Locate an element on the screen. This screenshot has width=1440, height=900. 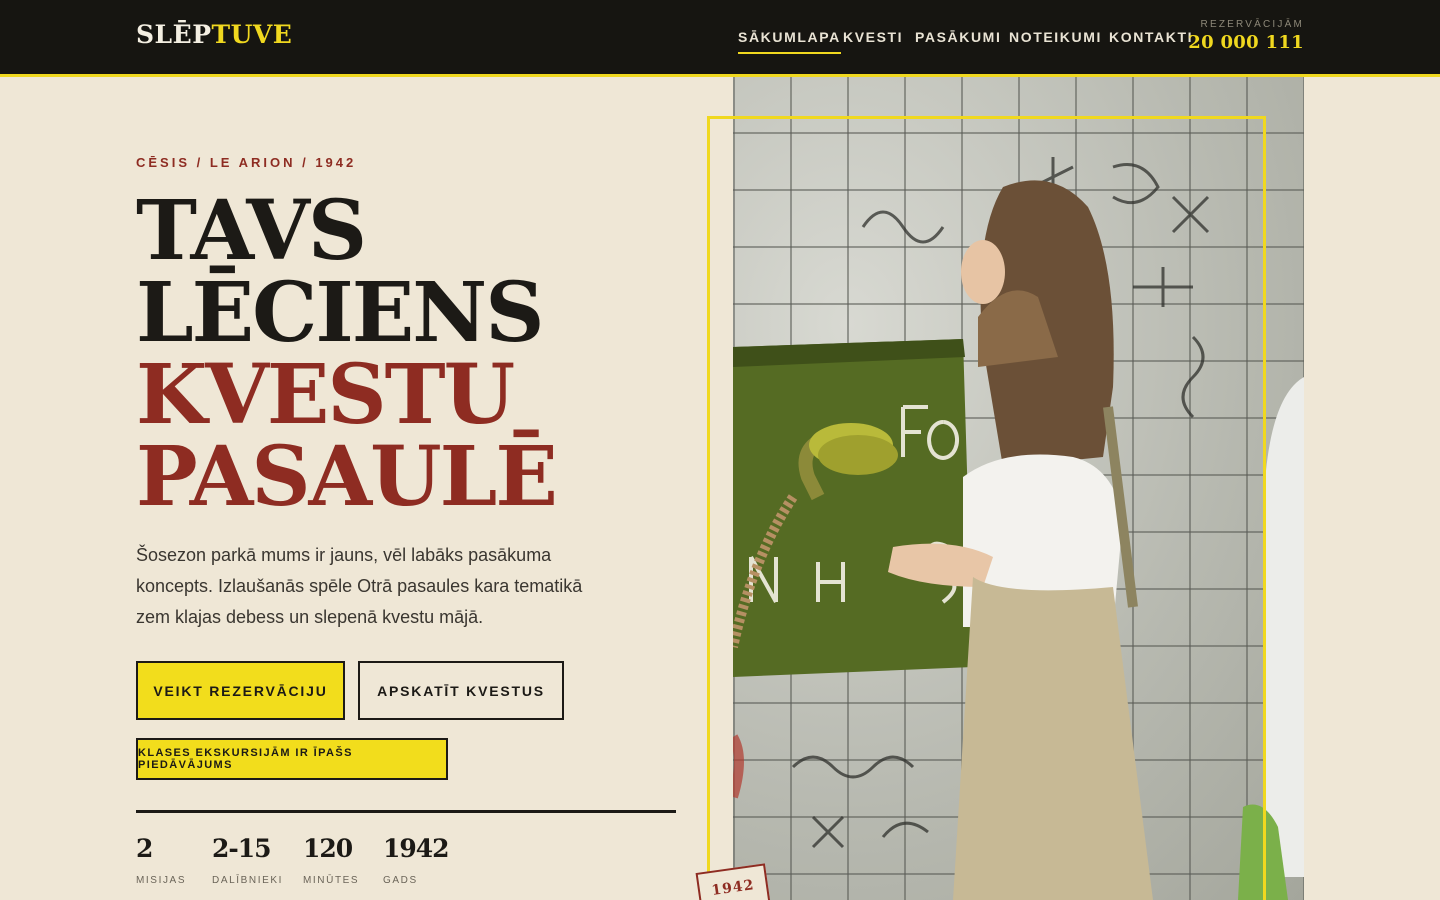
stat-label-participants: DALĪBNIEKI is located at coordinates (248, 880).